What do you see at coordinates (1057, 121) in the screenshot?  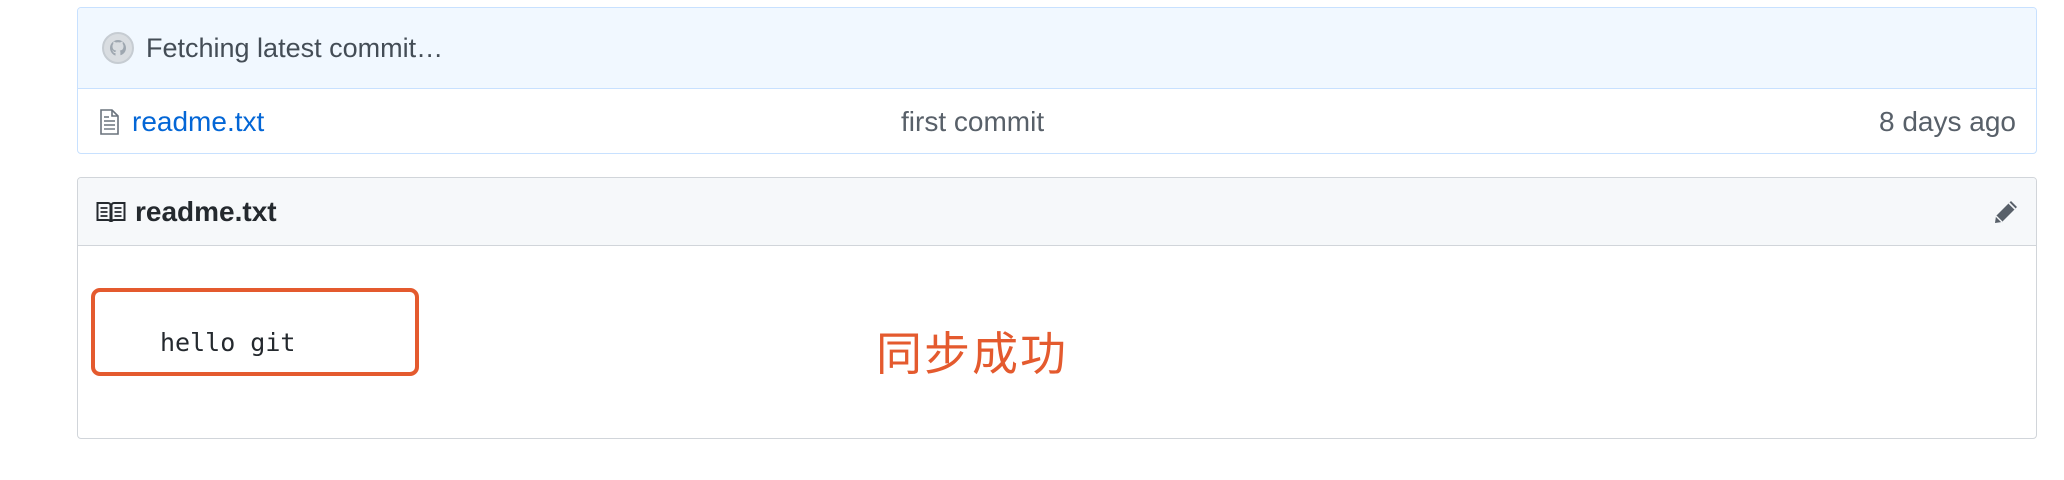 I see `file-row: readme.txt first commit 8 days ago` at bounding box center [1057, 121].